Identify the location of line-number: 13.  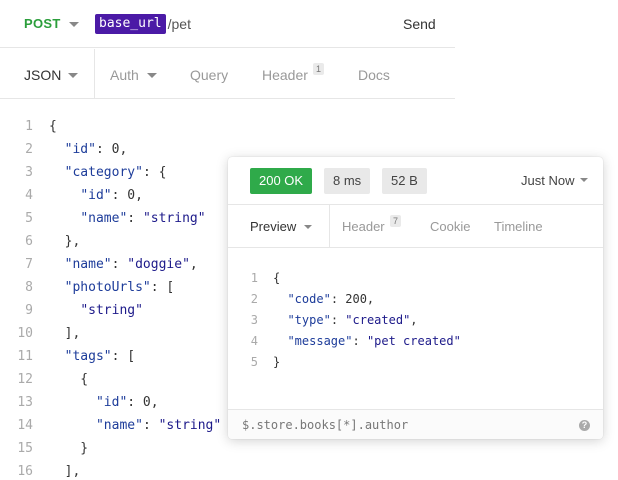
(25, 402).